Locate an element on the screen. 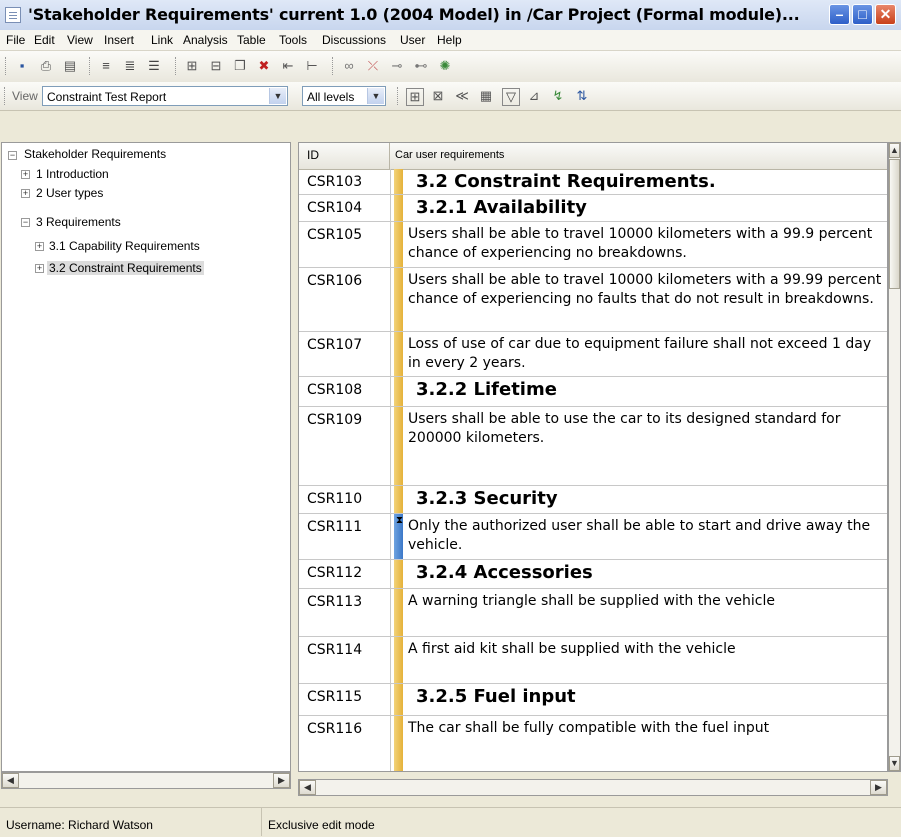  view-select: Constraint Test Report ▼ is located at coordinates (165, 96).